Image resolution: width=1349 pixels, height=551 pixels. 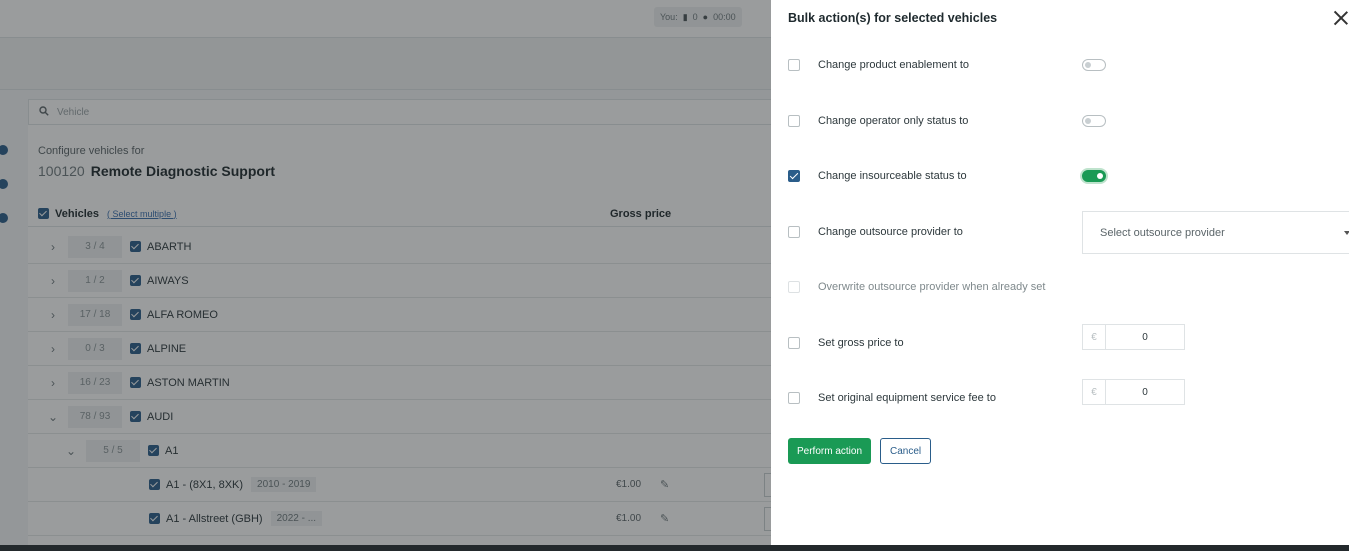 I want to click on perform-action-button: Perform action, so click(x=830, y=451).